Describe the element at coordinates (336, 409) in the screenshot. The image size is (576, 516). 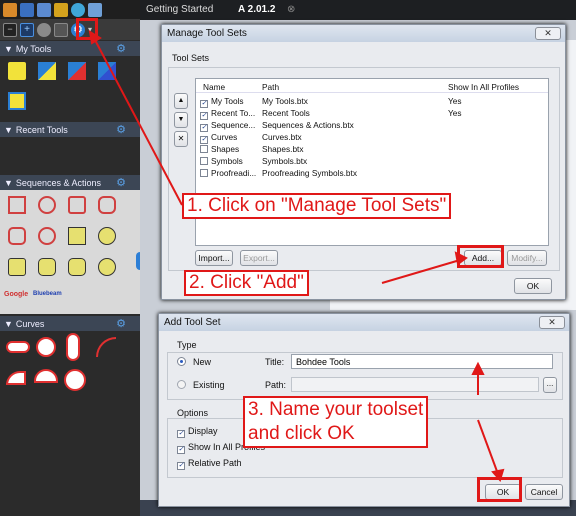
I see `step3-line1: 3. Name your toolset` at that location.